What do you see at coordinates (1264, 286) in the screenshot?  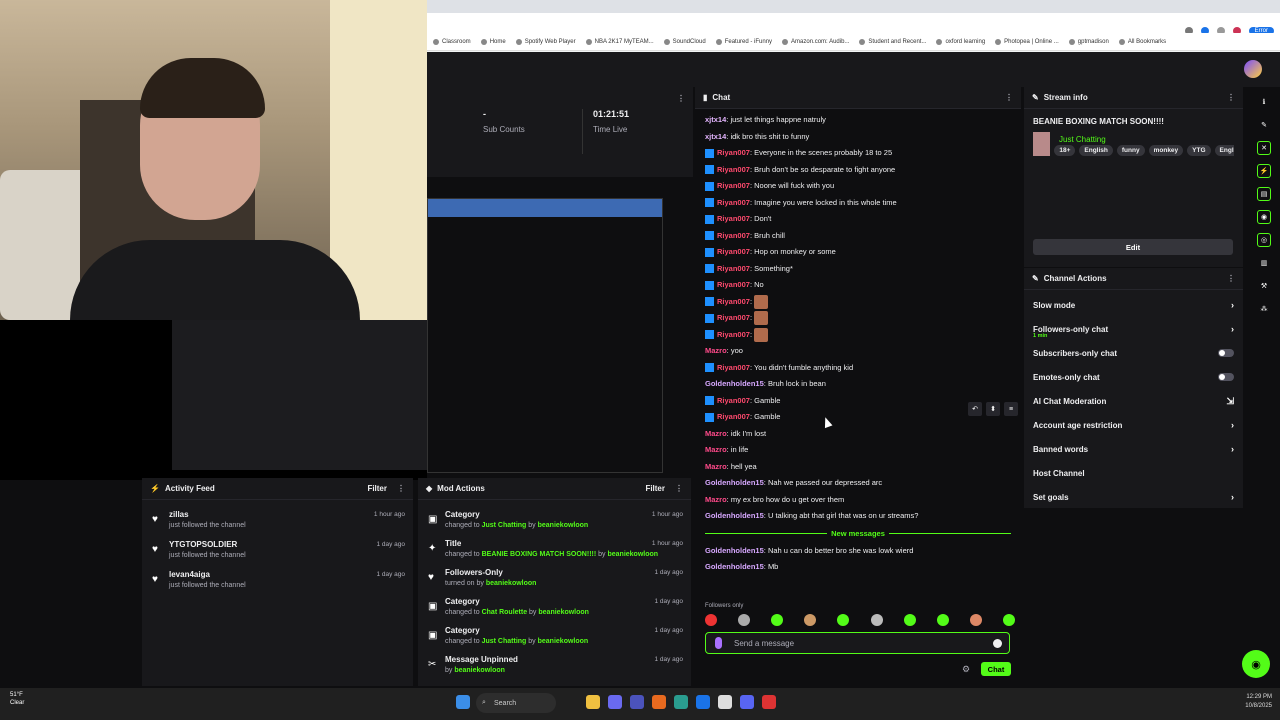 I see `wrench-icon: ⚒` at bounding box center [1264, 286].